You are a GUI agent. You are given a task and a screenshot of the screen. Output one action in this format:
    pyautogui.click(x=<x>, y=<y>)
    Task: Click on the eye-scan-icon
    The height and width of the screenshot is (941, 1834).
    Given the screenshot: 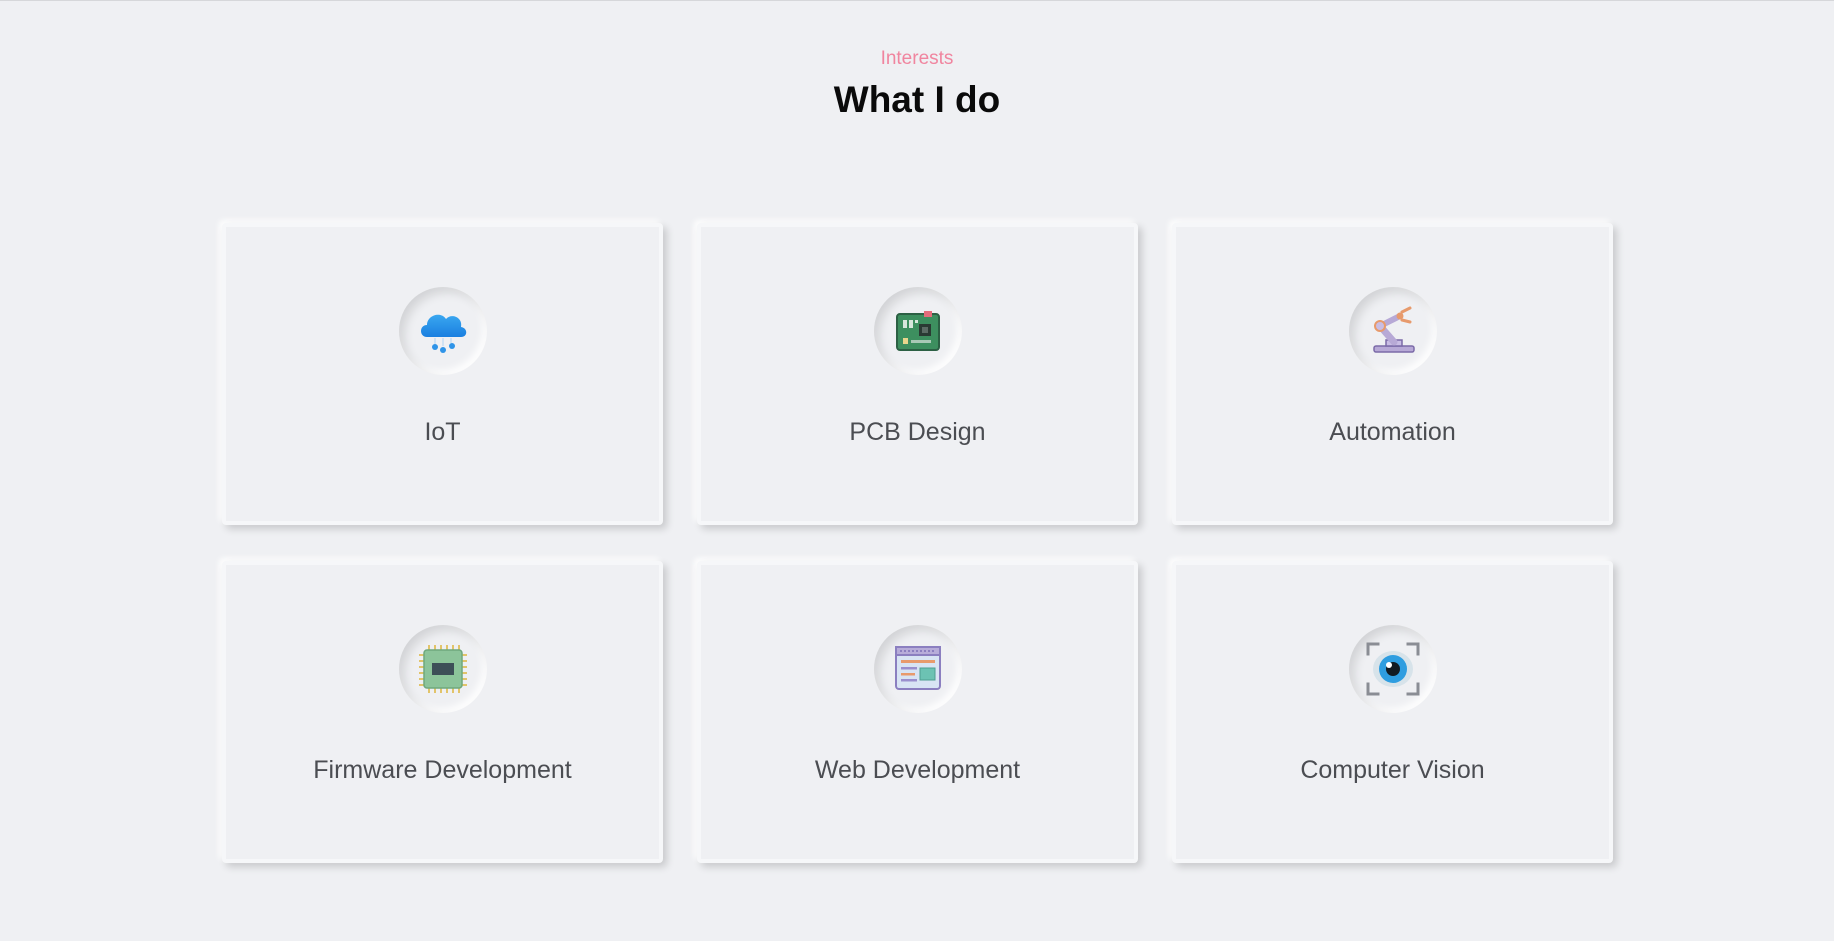 What is the action you would take?
    pyautogui.click(x=1392, y=669)
    